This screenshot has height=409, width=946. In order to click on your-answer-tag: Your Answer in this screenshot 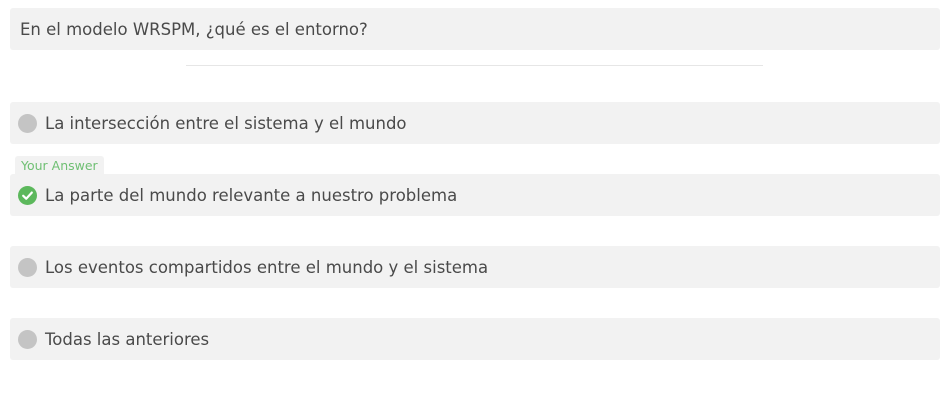, I will do `click(59, 165)`.